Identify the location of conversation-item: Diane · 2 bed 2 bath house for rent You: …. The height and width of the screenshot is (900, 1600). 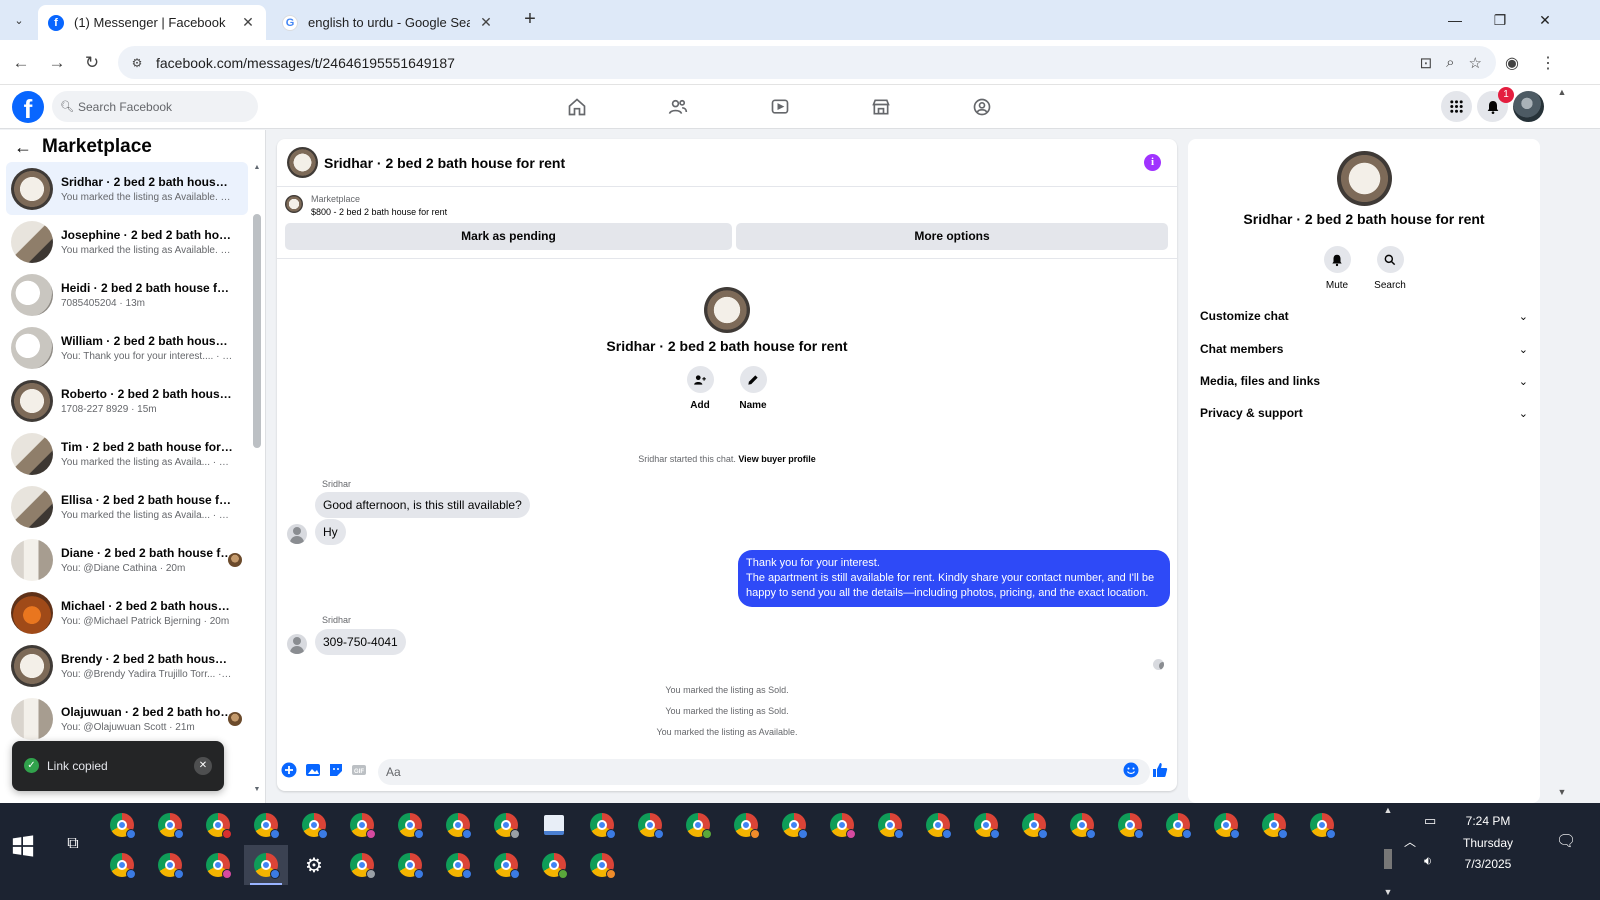
(127, 559).